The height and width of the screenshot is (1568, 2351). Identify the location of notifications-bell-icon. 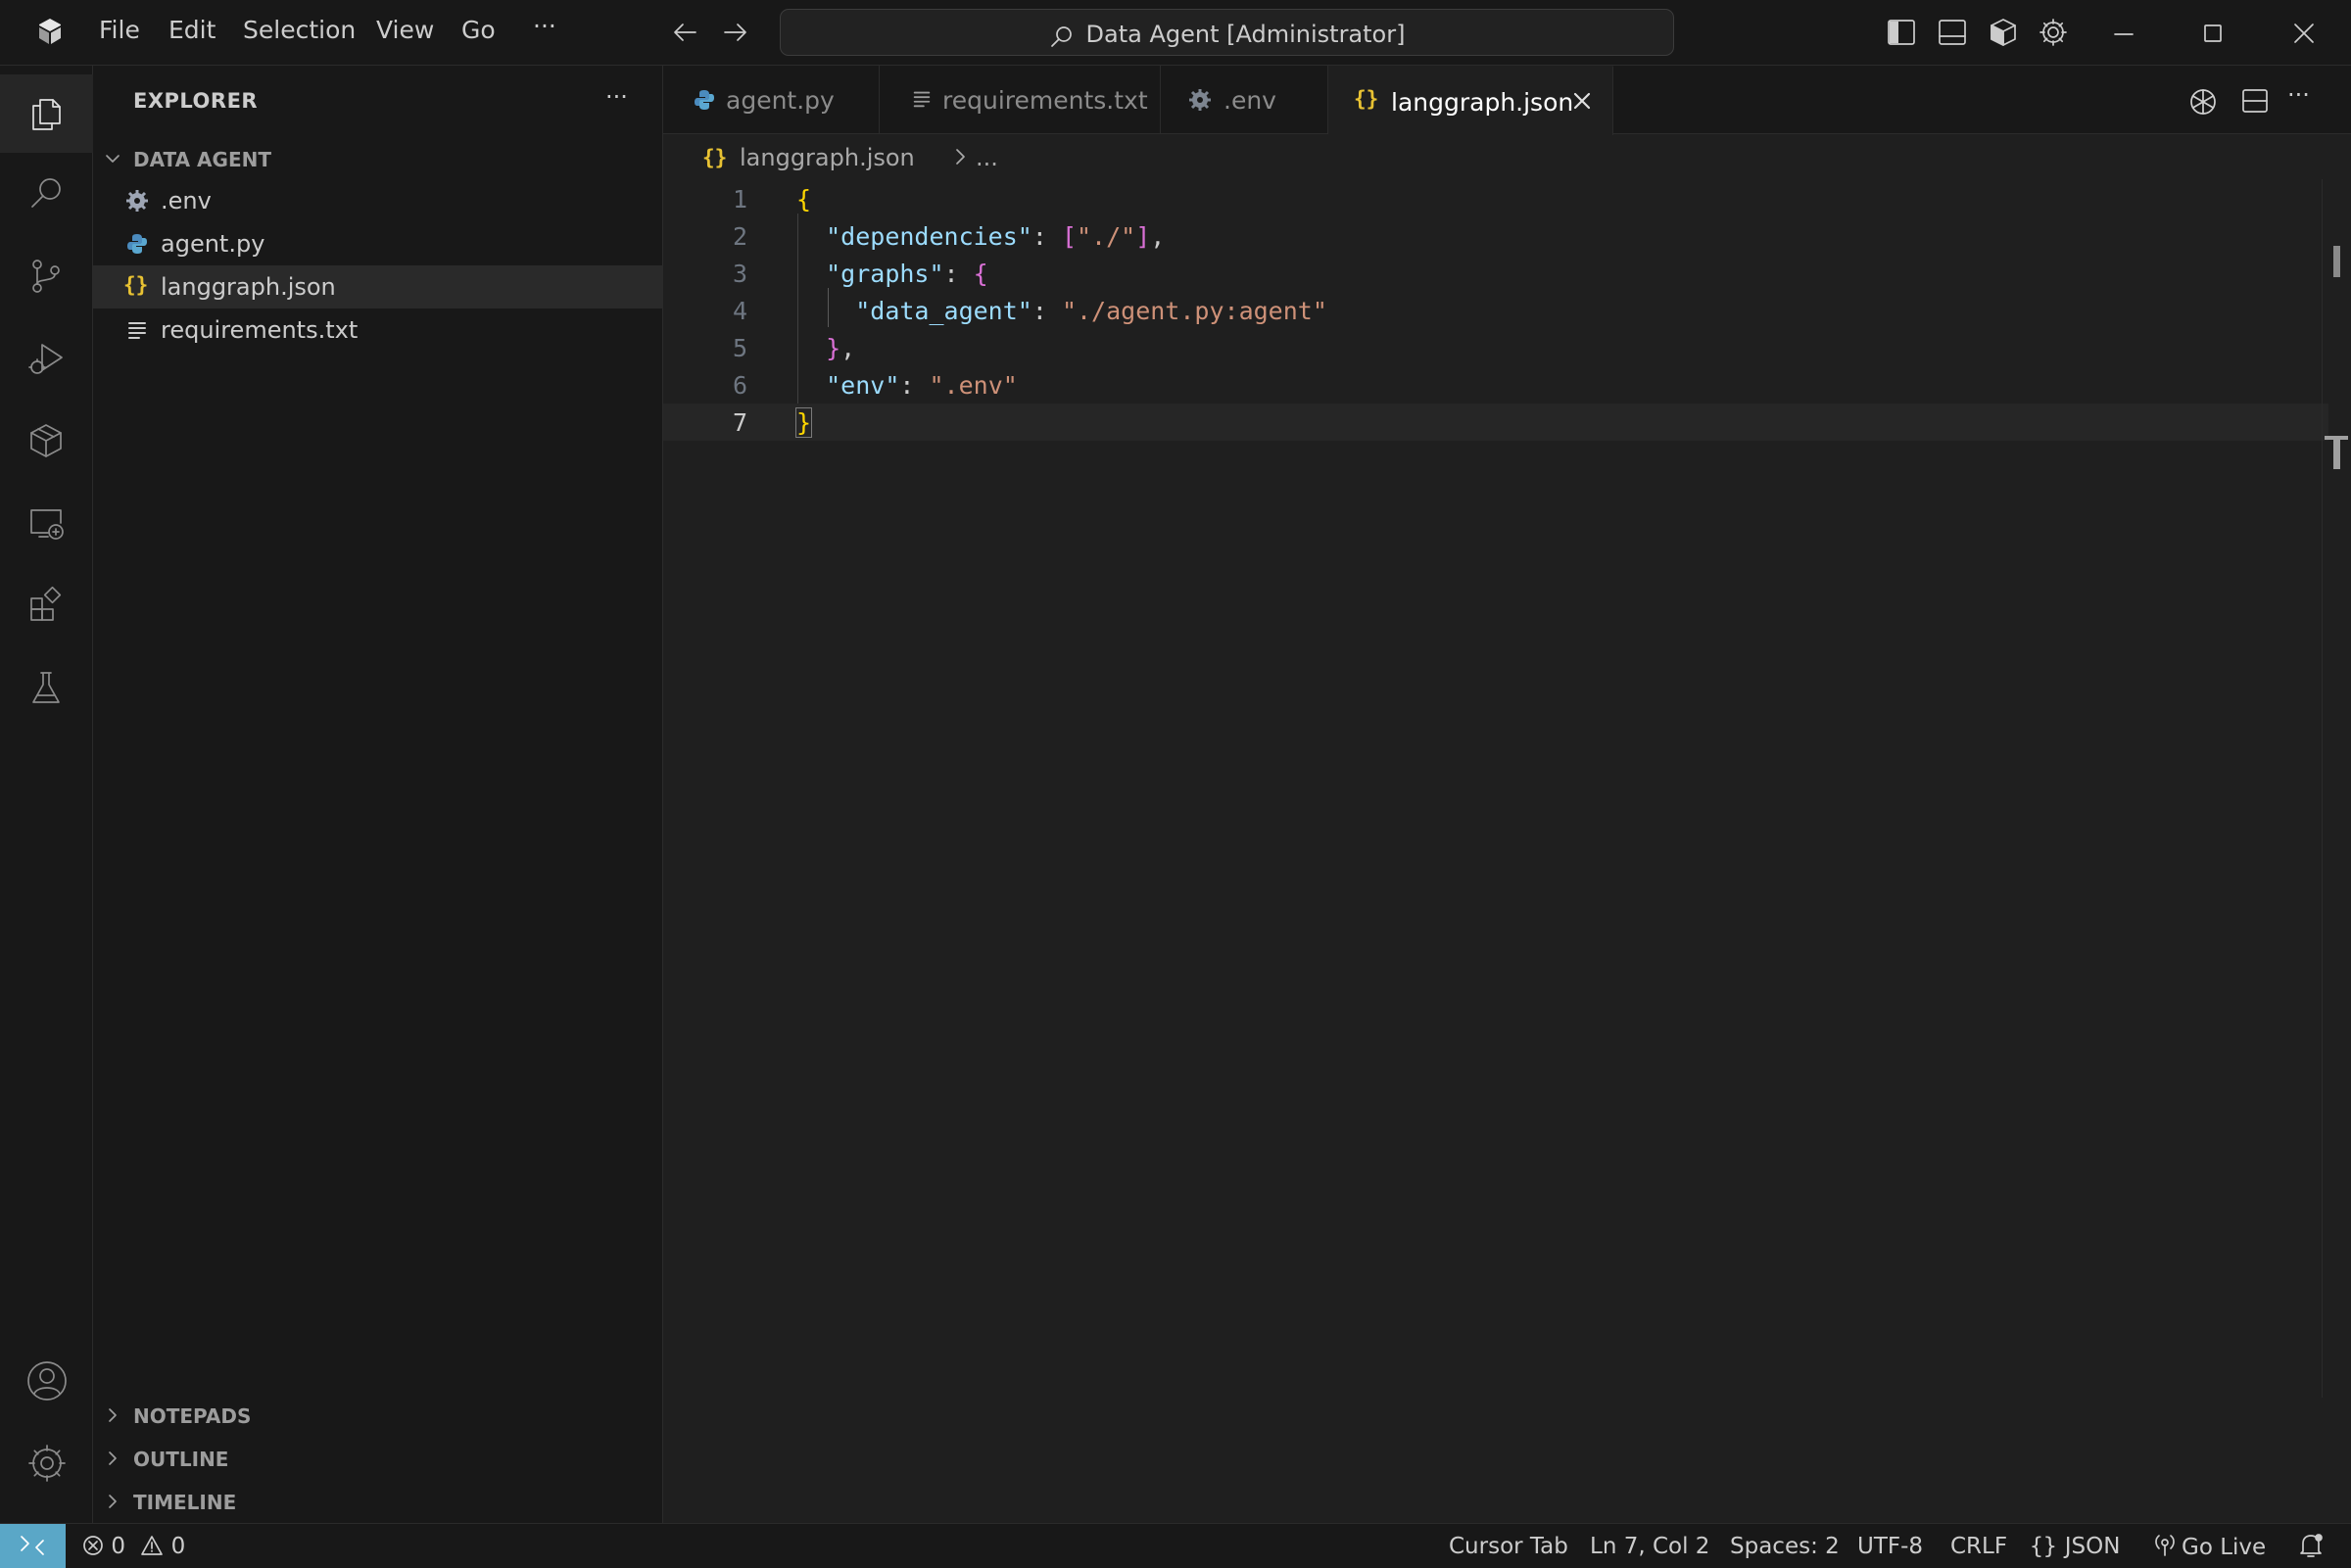
(2311, 1546).